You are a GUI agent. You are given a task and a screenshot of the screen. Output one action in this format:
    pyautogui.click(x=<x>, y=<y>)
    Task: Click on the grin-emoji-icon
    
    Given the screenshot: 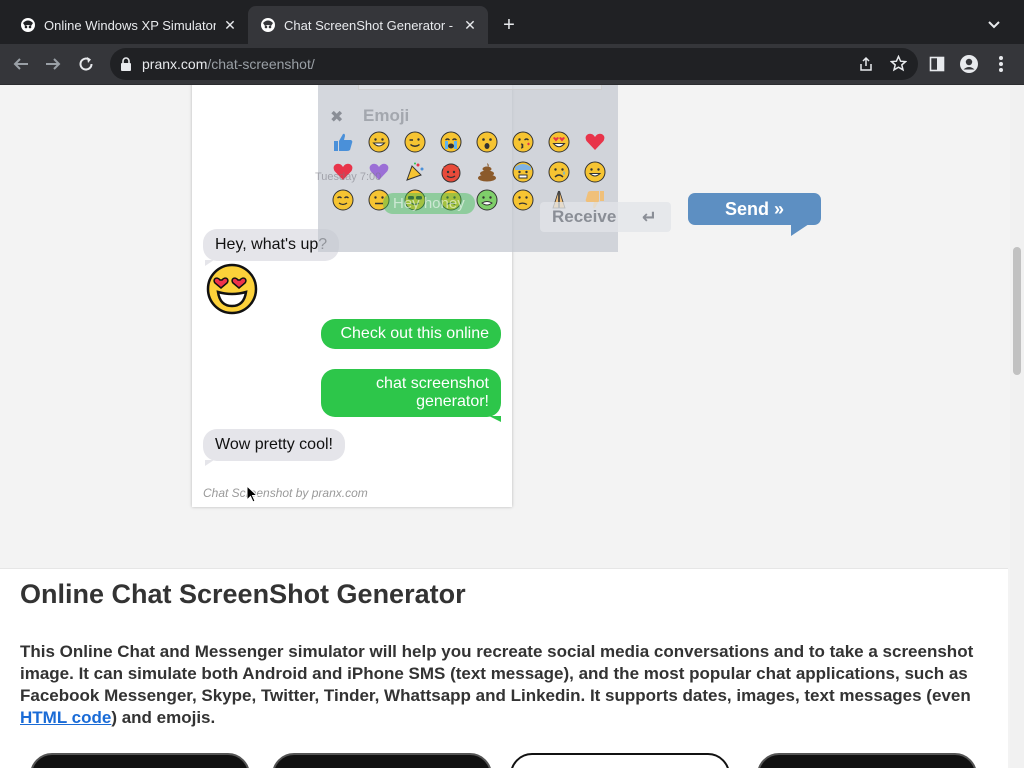 What is the action you would take?
    pyautogui.click(x=379, y=142)
    